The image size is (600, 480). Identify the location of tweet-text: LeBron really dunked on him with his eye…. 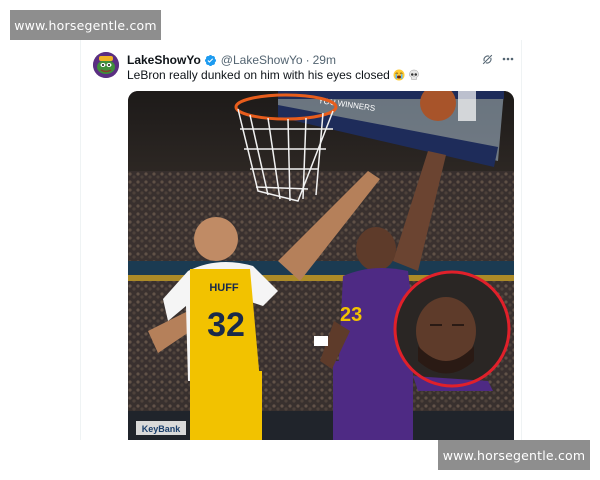
(258, 75).